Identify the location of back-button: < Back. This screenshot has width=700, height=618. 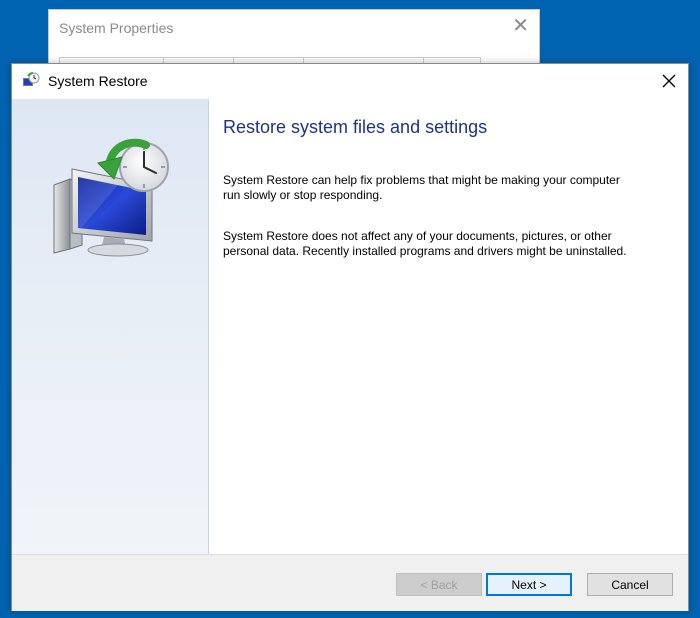
(439, 584).